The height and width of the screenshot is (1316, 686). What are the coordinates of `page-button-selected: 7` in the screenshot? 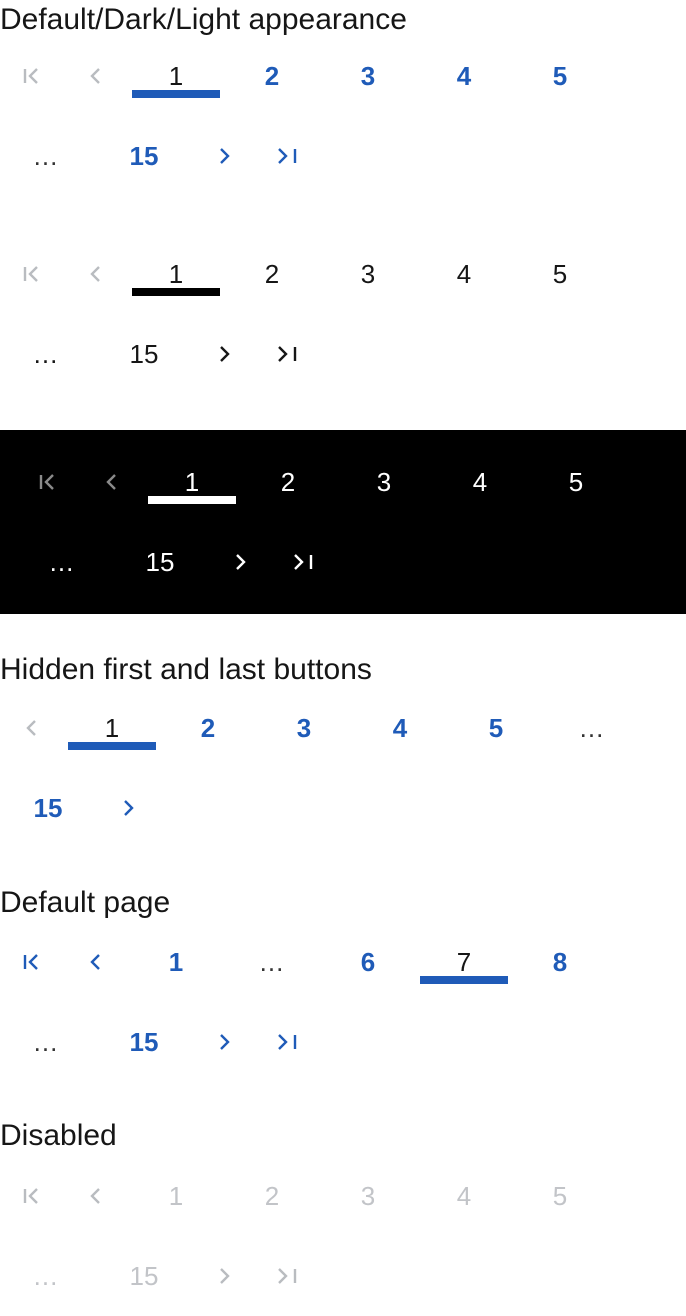 It's located at (464, 962).